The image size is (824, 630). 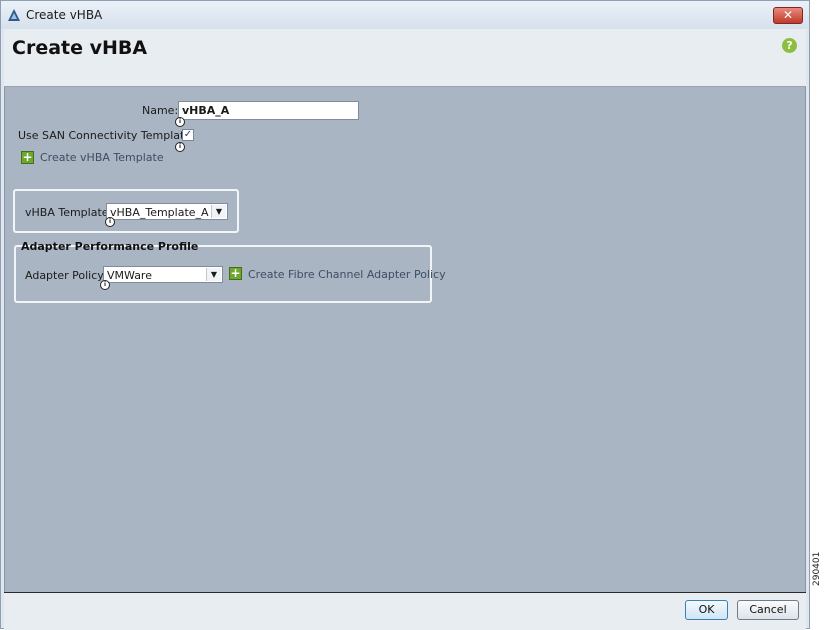 I want to click on adapter-group-title: Adapter Performance Profile, so click(x=110, y=246).